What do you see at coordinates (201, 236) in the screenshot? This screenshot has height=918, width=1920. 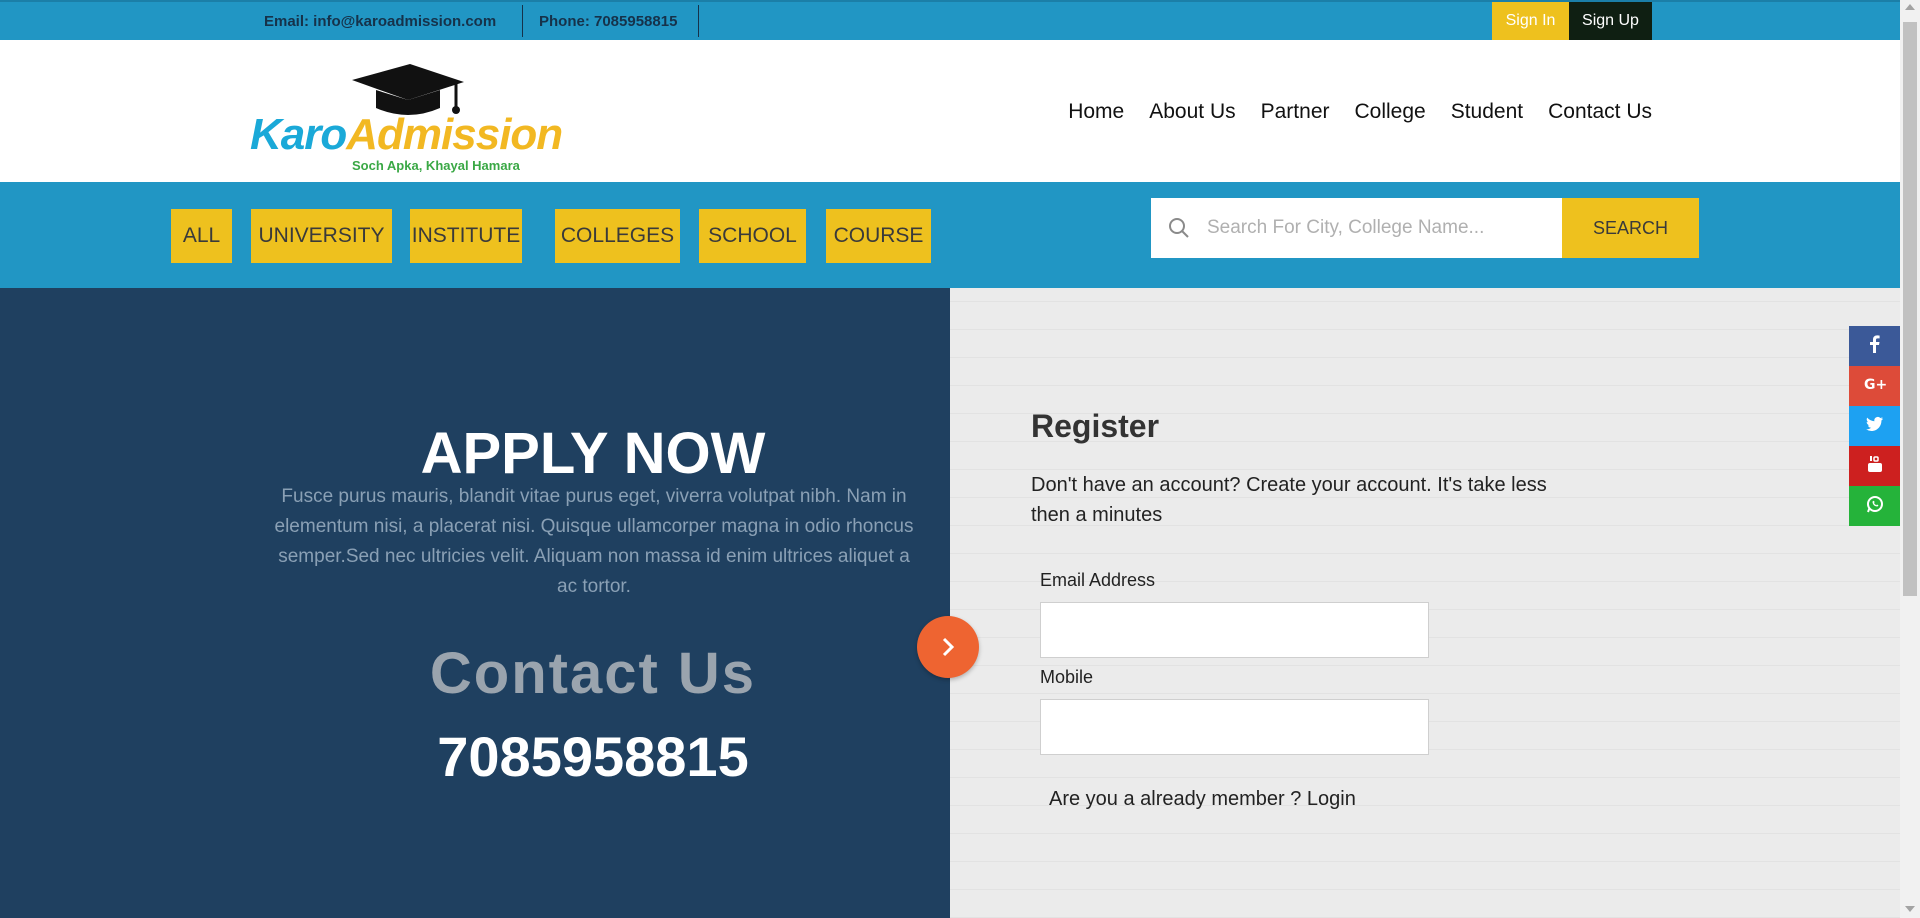 I see `category-all-button: ALL` at bounding box center [201, 236].